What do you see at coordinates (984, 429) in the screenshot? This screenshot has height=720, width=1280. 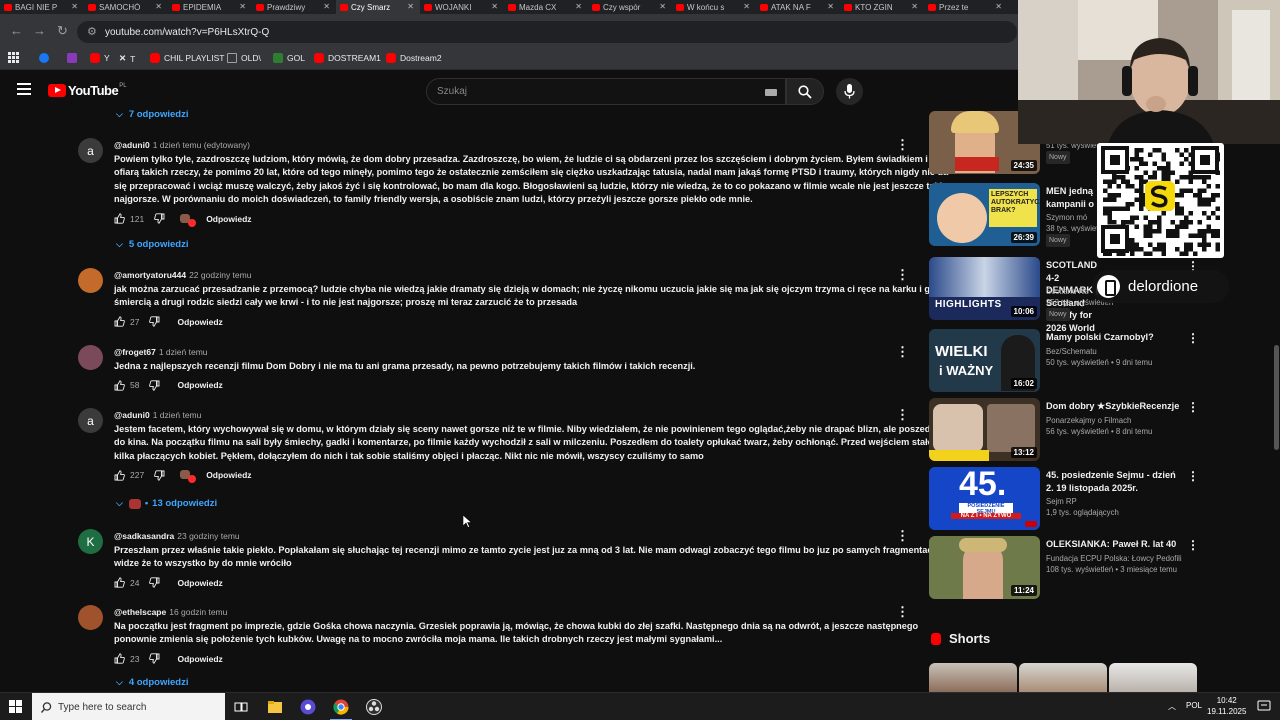 I see `video-thumbnail: 13:12` at bounding box center [984, 429].